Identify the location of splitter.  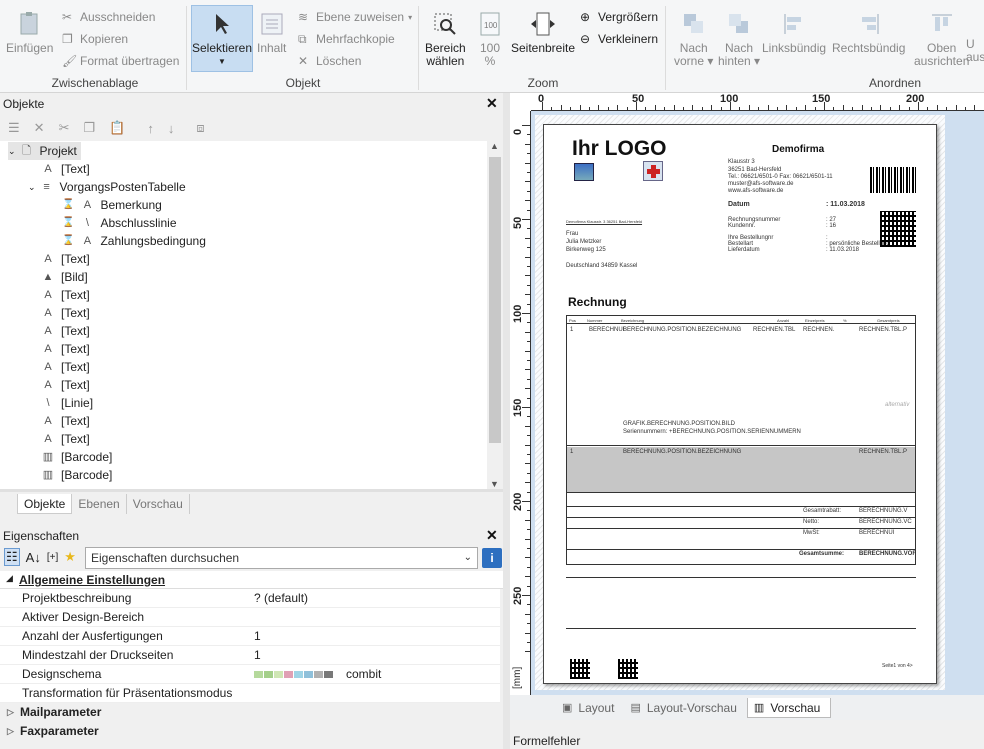
(506, 421).